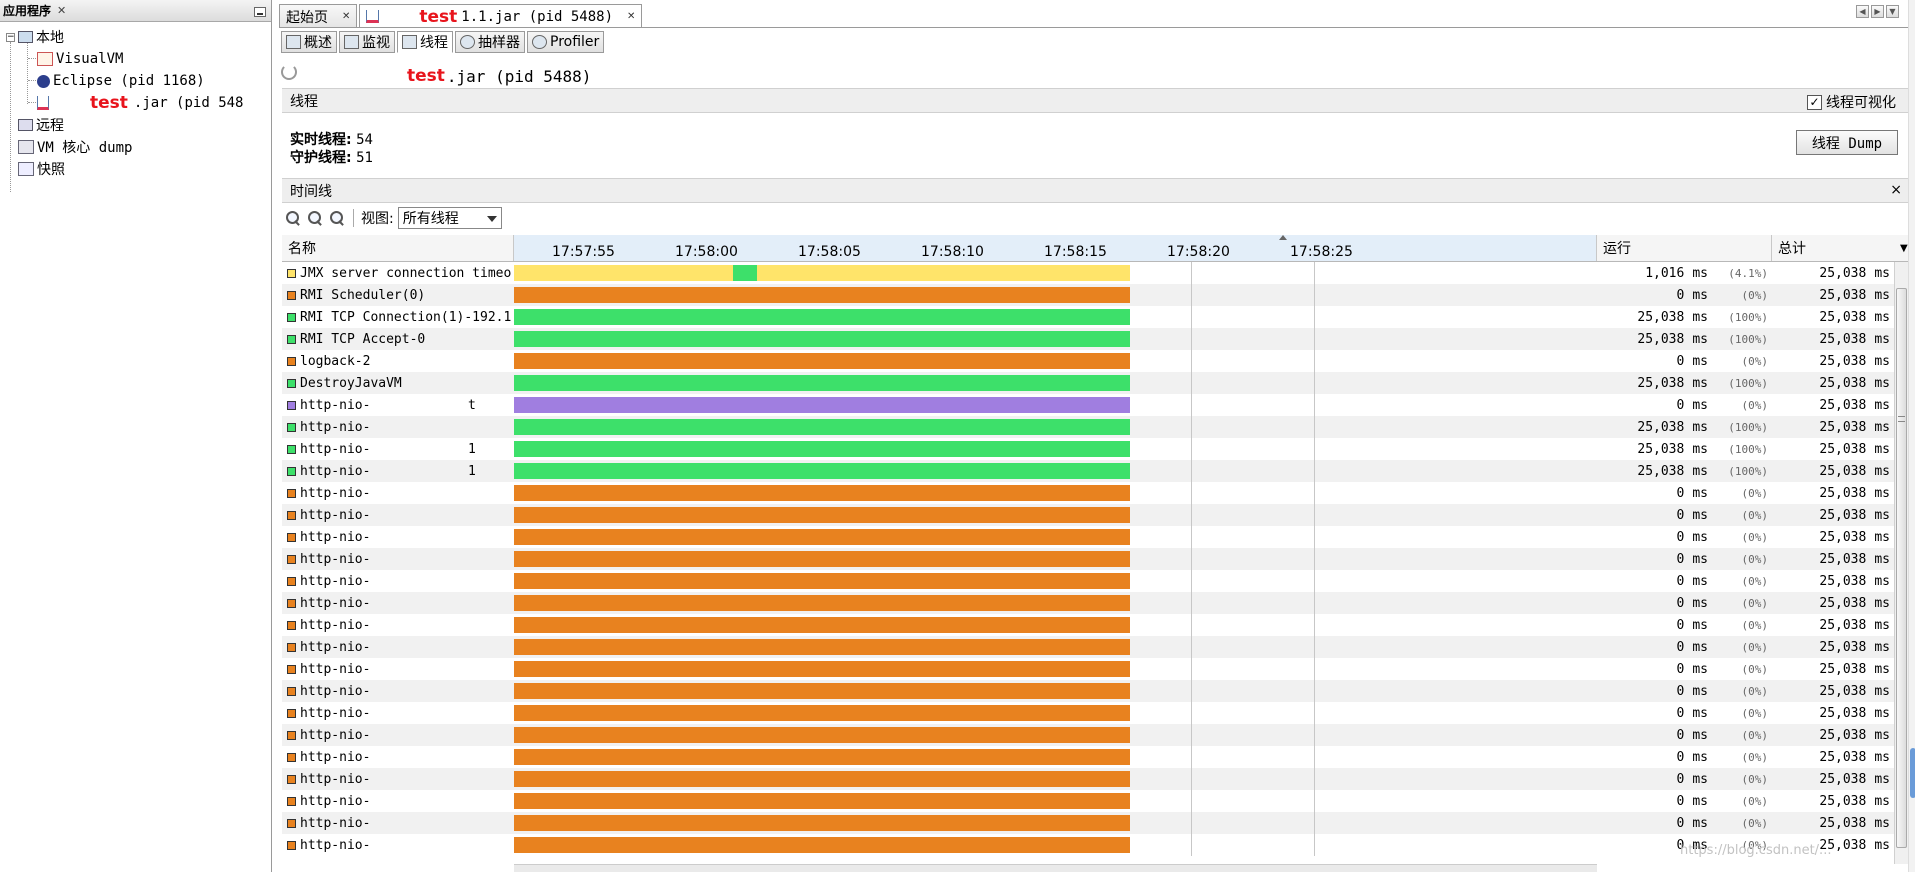 Image resolution: width=1915 pixels, height=872 pixels. What do you see at coordinates (425, 42) in the screenshot?
I see `tab-threads: 线程` at bounding box center [425, 42].